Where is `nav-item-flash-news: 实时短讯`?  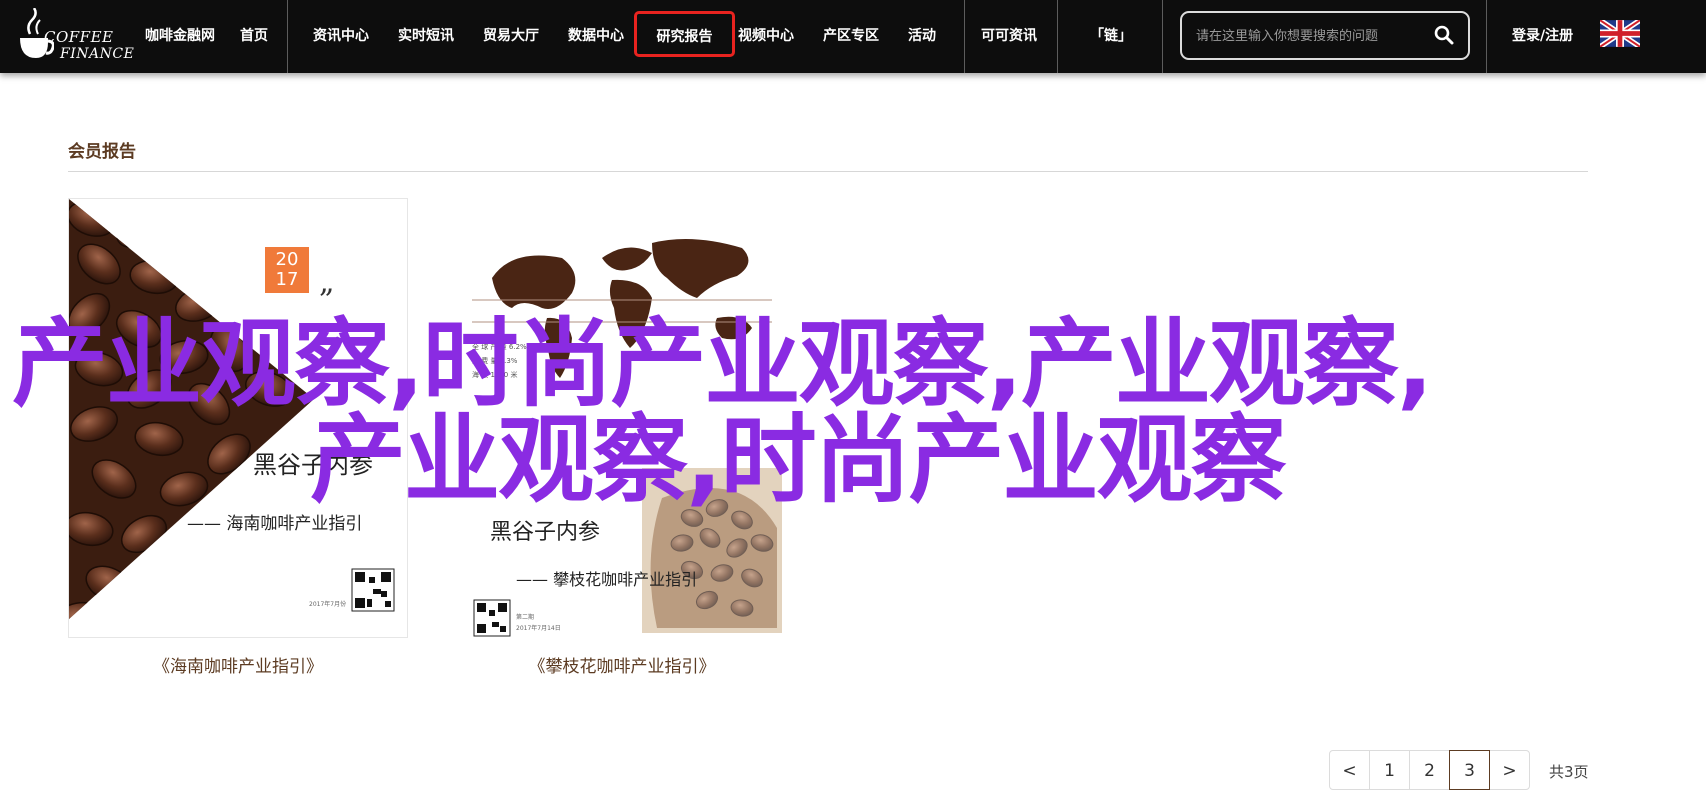 nav-item-flash-news: 实时短讯 is located at coordinates (426, 36).